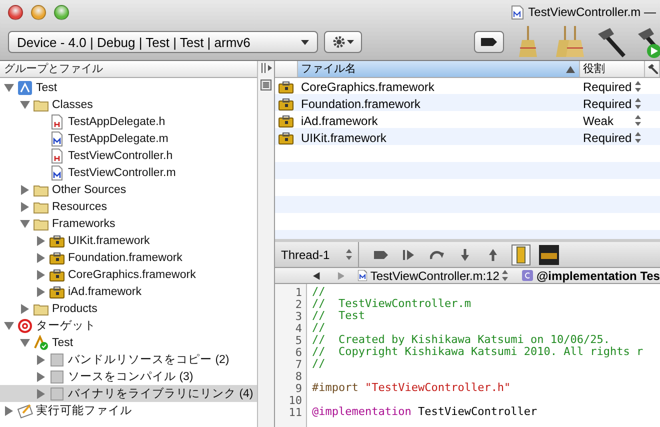 The height and width of the screenshot is (427, 660). I want to click on scheme-popup: Device - 4.0 | Debug | Test | Test | armv6, so click(163, 42).